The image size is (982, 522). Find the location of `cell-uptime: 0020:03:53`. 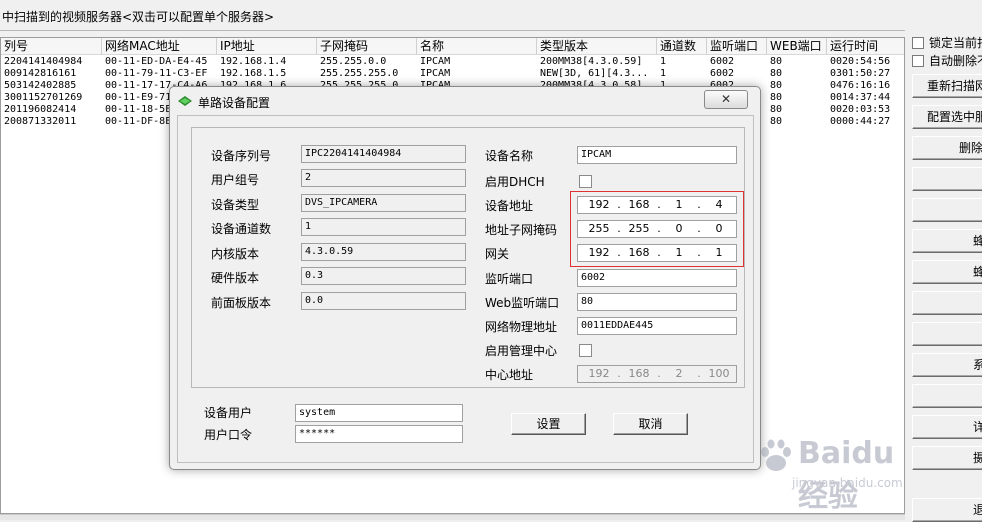

cell-uptime: 0020:03:53 is located at coordinates (860, 109).